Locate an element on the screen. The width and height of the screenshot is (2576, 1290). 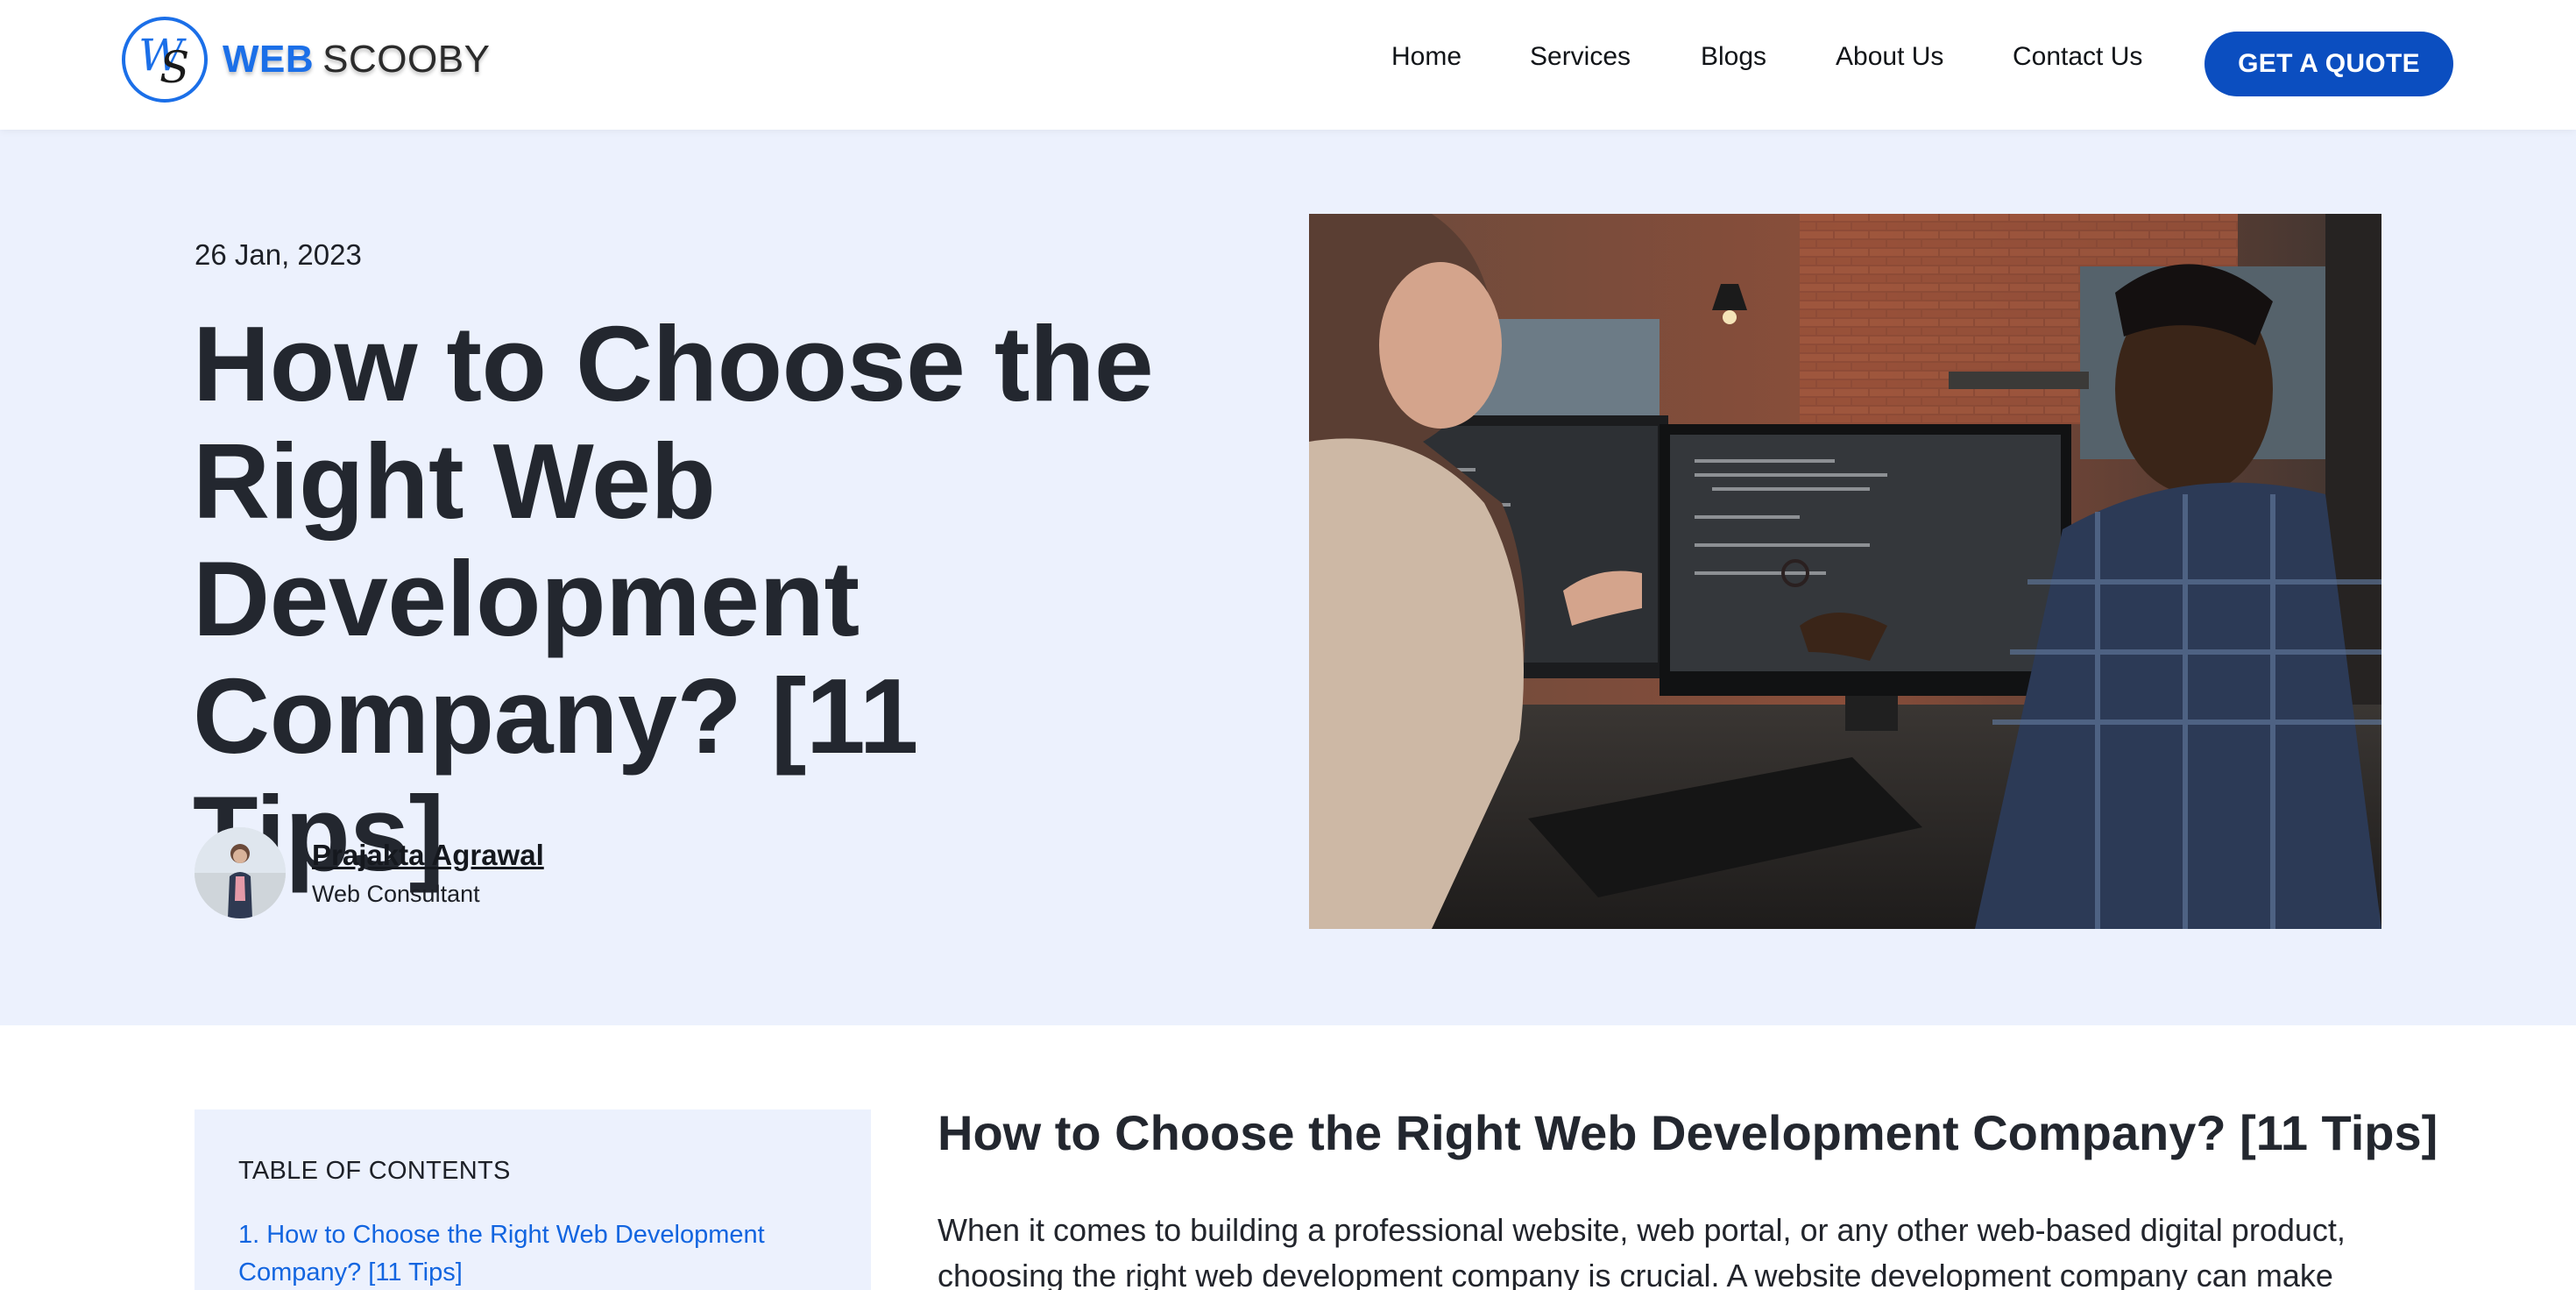
author-avatar is located at coordinates (240, 872).